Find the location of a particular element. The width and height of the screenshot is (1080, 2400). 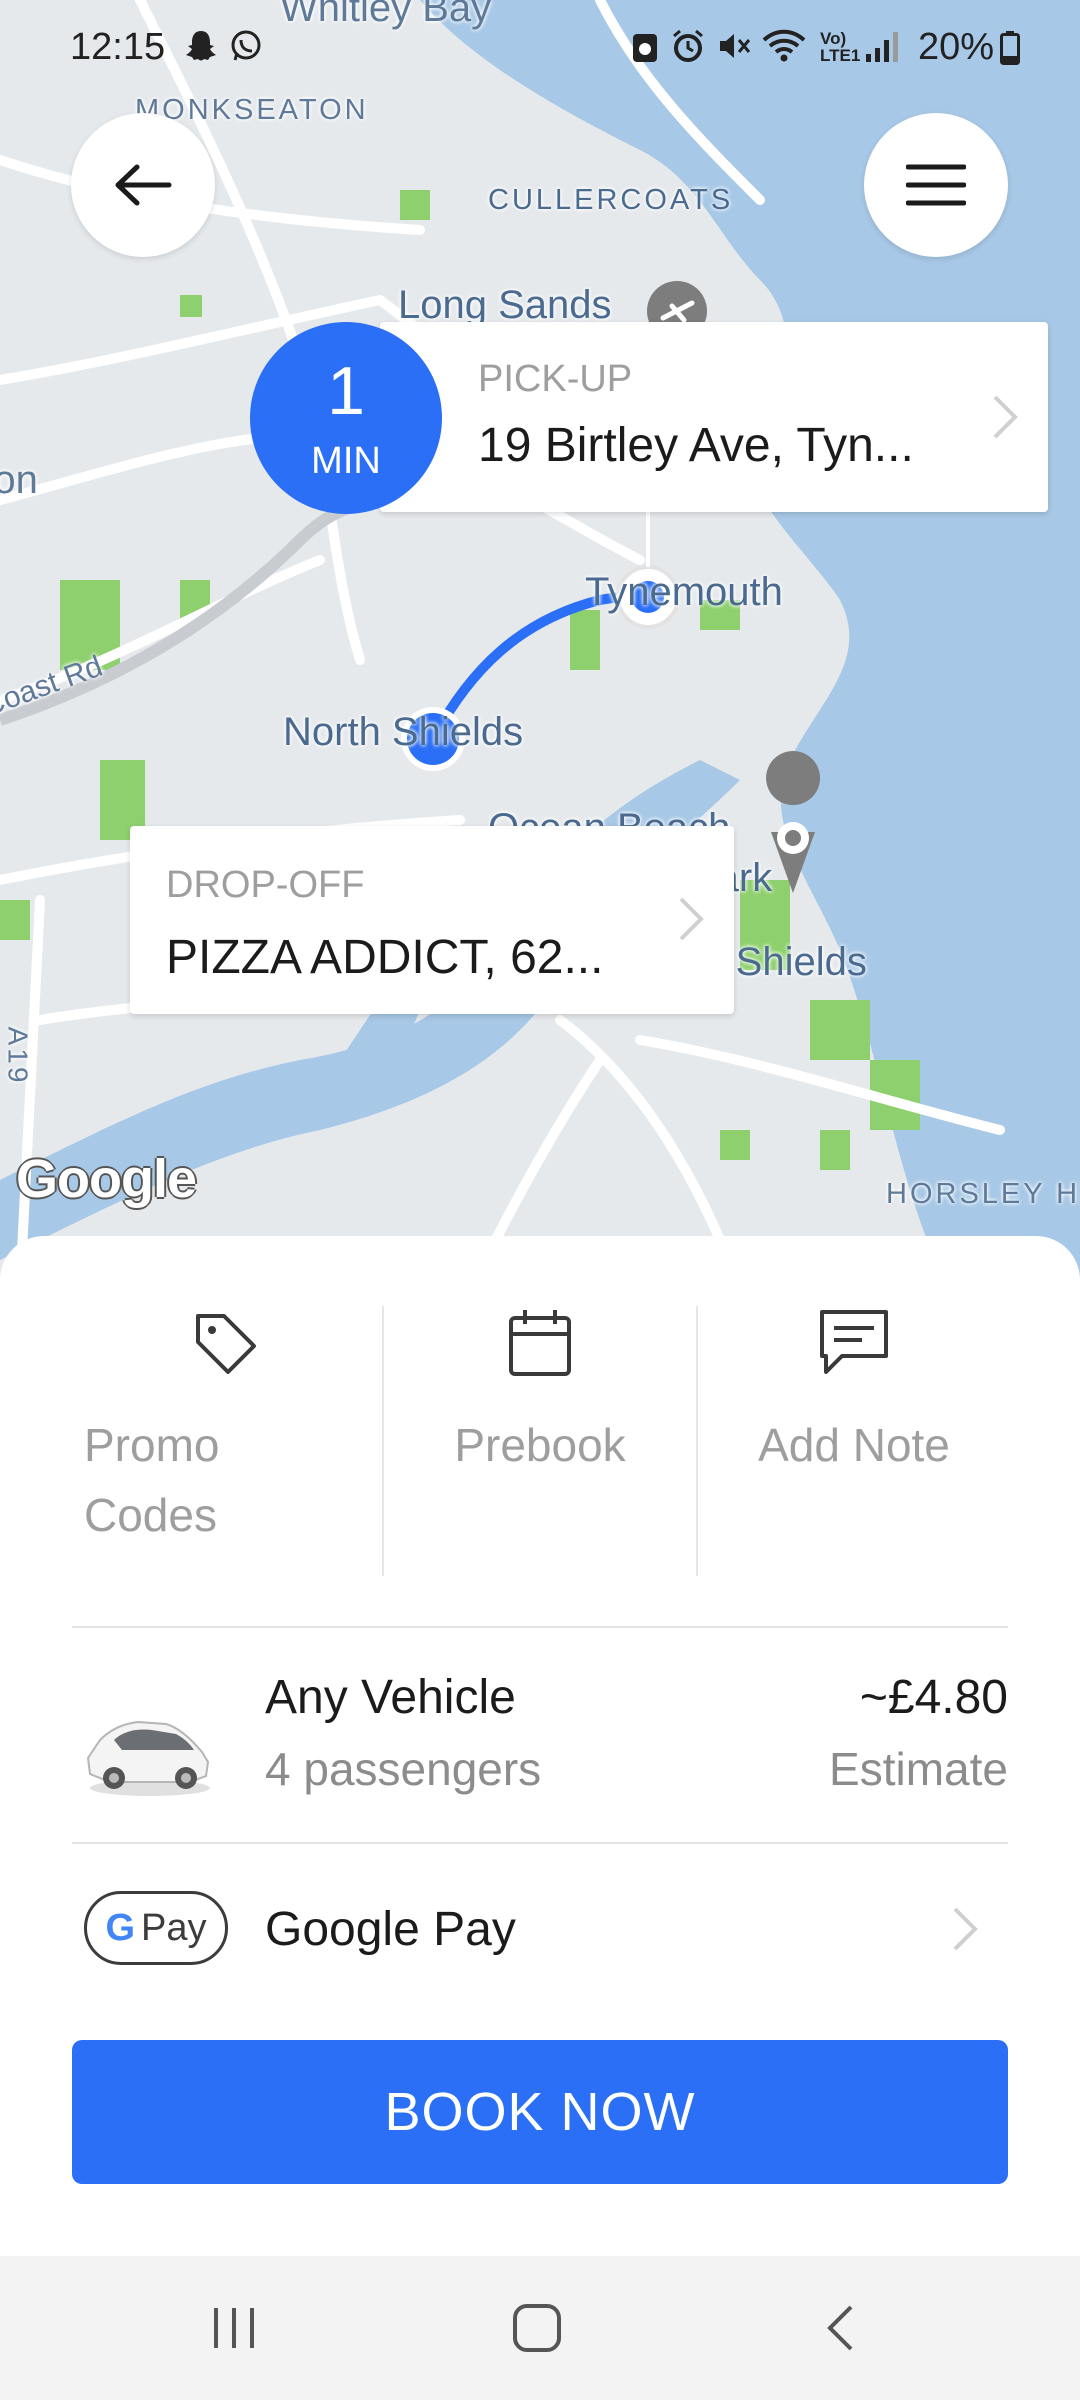

battery-indicator: 20% is located at coordinates (969, 47).